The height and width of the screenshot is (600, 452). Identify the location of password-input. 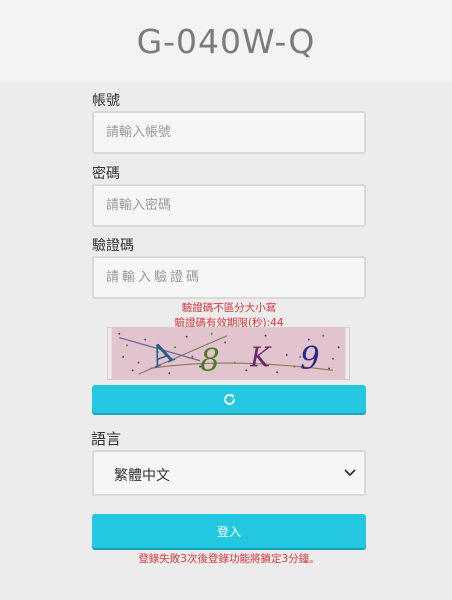
(229, 205).